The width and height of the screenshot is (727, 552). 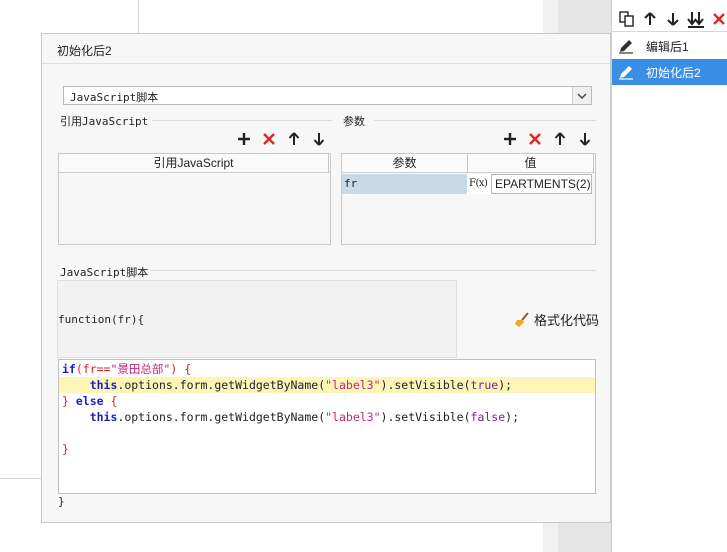 What do you see at coordinates (104, 272) in the screenshot?
I see `script-section-label: JavaScript脚本` at bounding box center [104, 272].